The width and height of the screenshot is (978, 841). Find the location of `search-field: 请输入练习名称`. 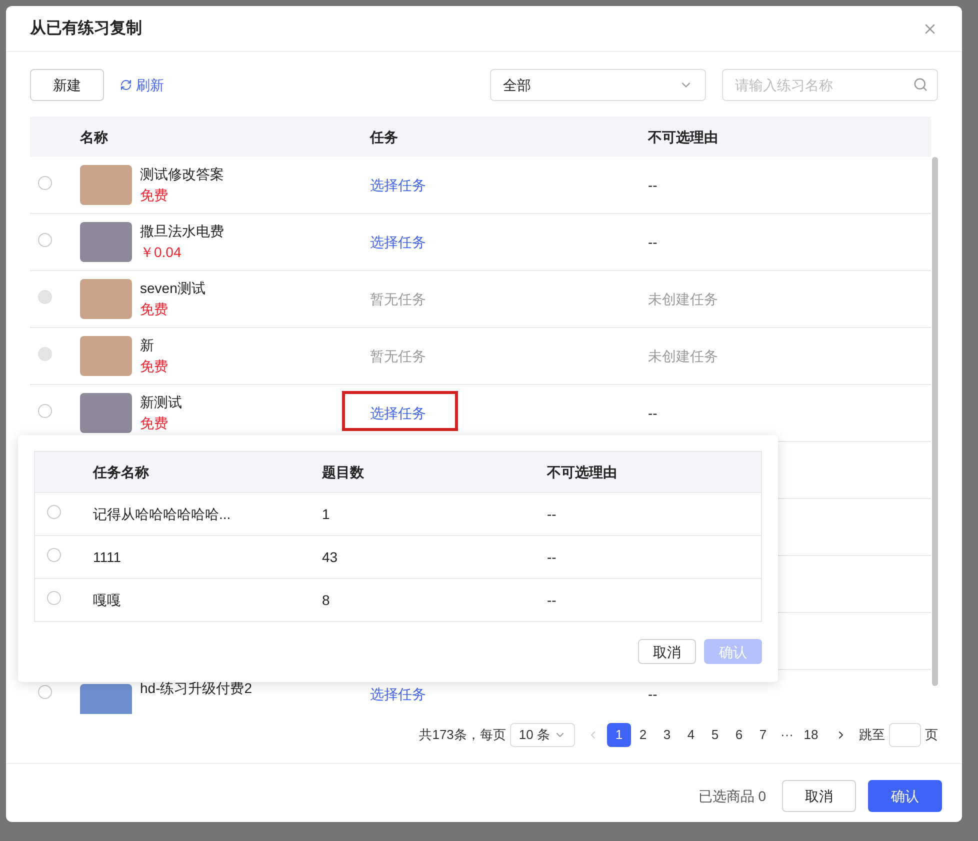

search-field: 请输入练习名称 is located at coordinates (830, 85).